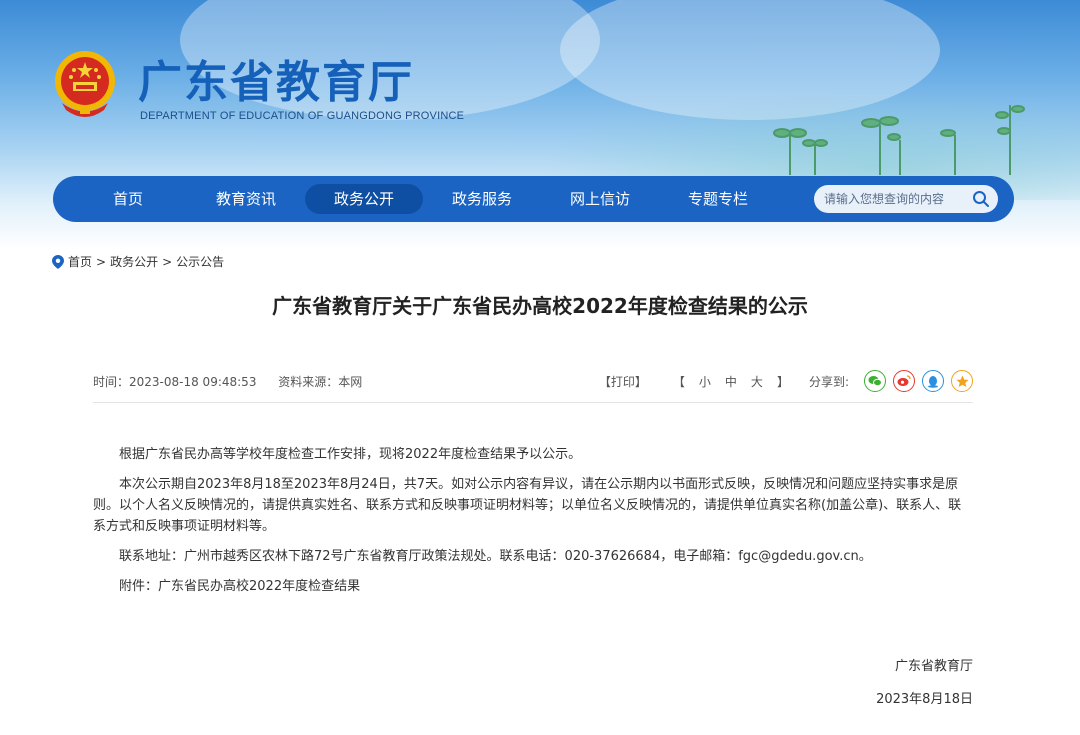 The image size is (1080, 735). Describe the element at coordinates (85, 84) in the screenshot. I see `national-emblem-icon` at that location.